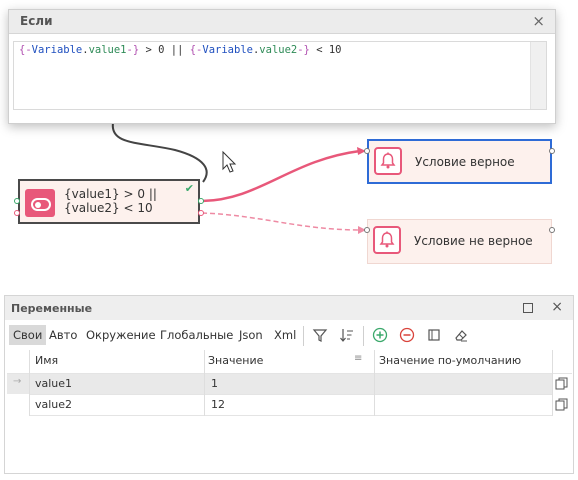  Describe the element at coordinates (358, 363) in the screenshot. I see `column-filter-icon: ≡` at that location.